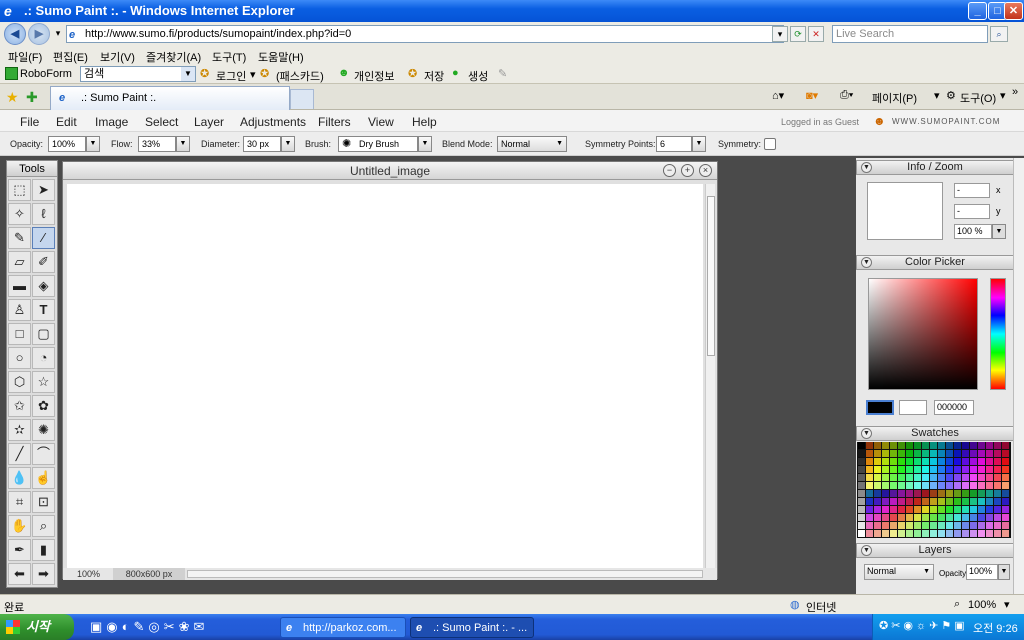 This screenshot has width=1024, height=640. Describe the element at coordinates (43, 526) in the screenshot. I see `zoom-icon: ⌕` at that location.